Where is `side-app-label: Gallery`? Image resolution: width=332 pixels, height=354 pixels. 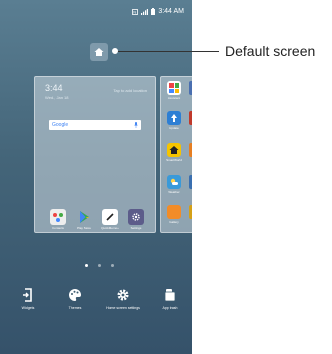
side-app-label: Gallery is located at coordinates (174, 222).